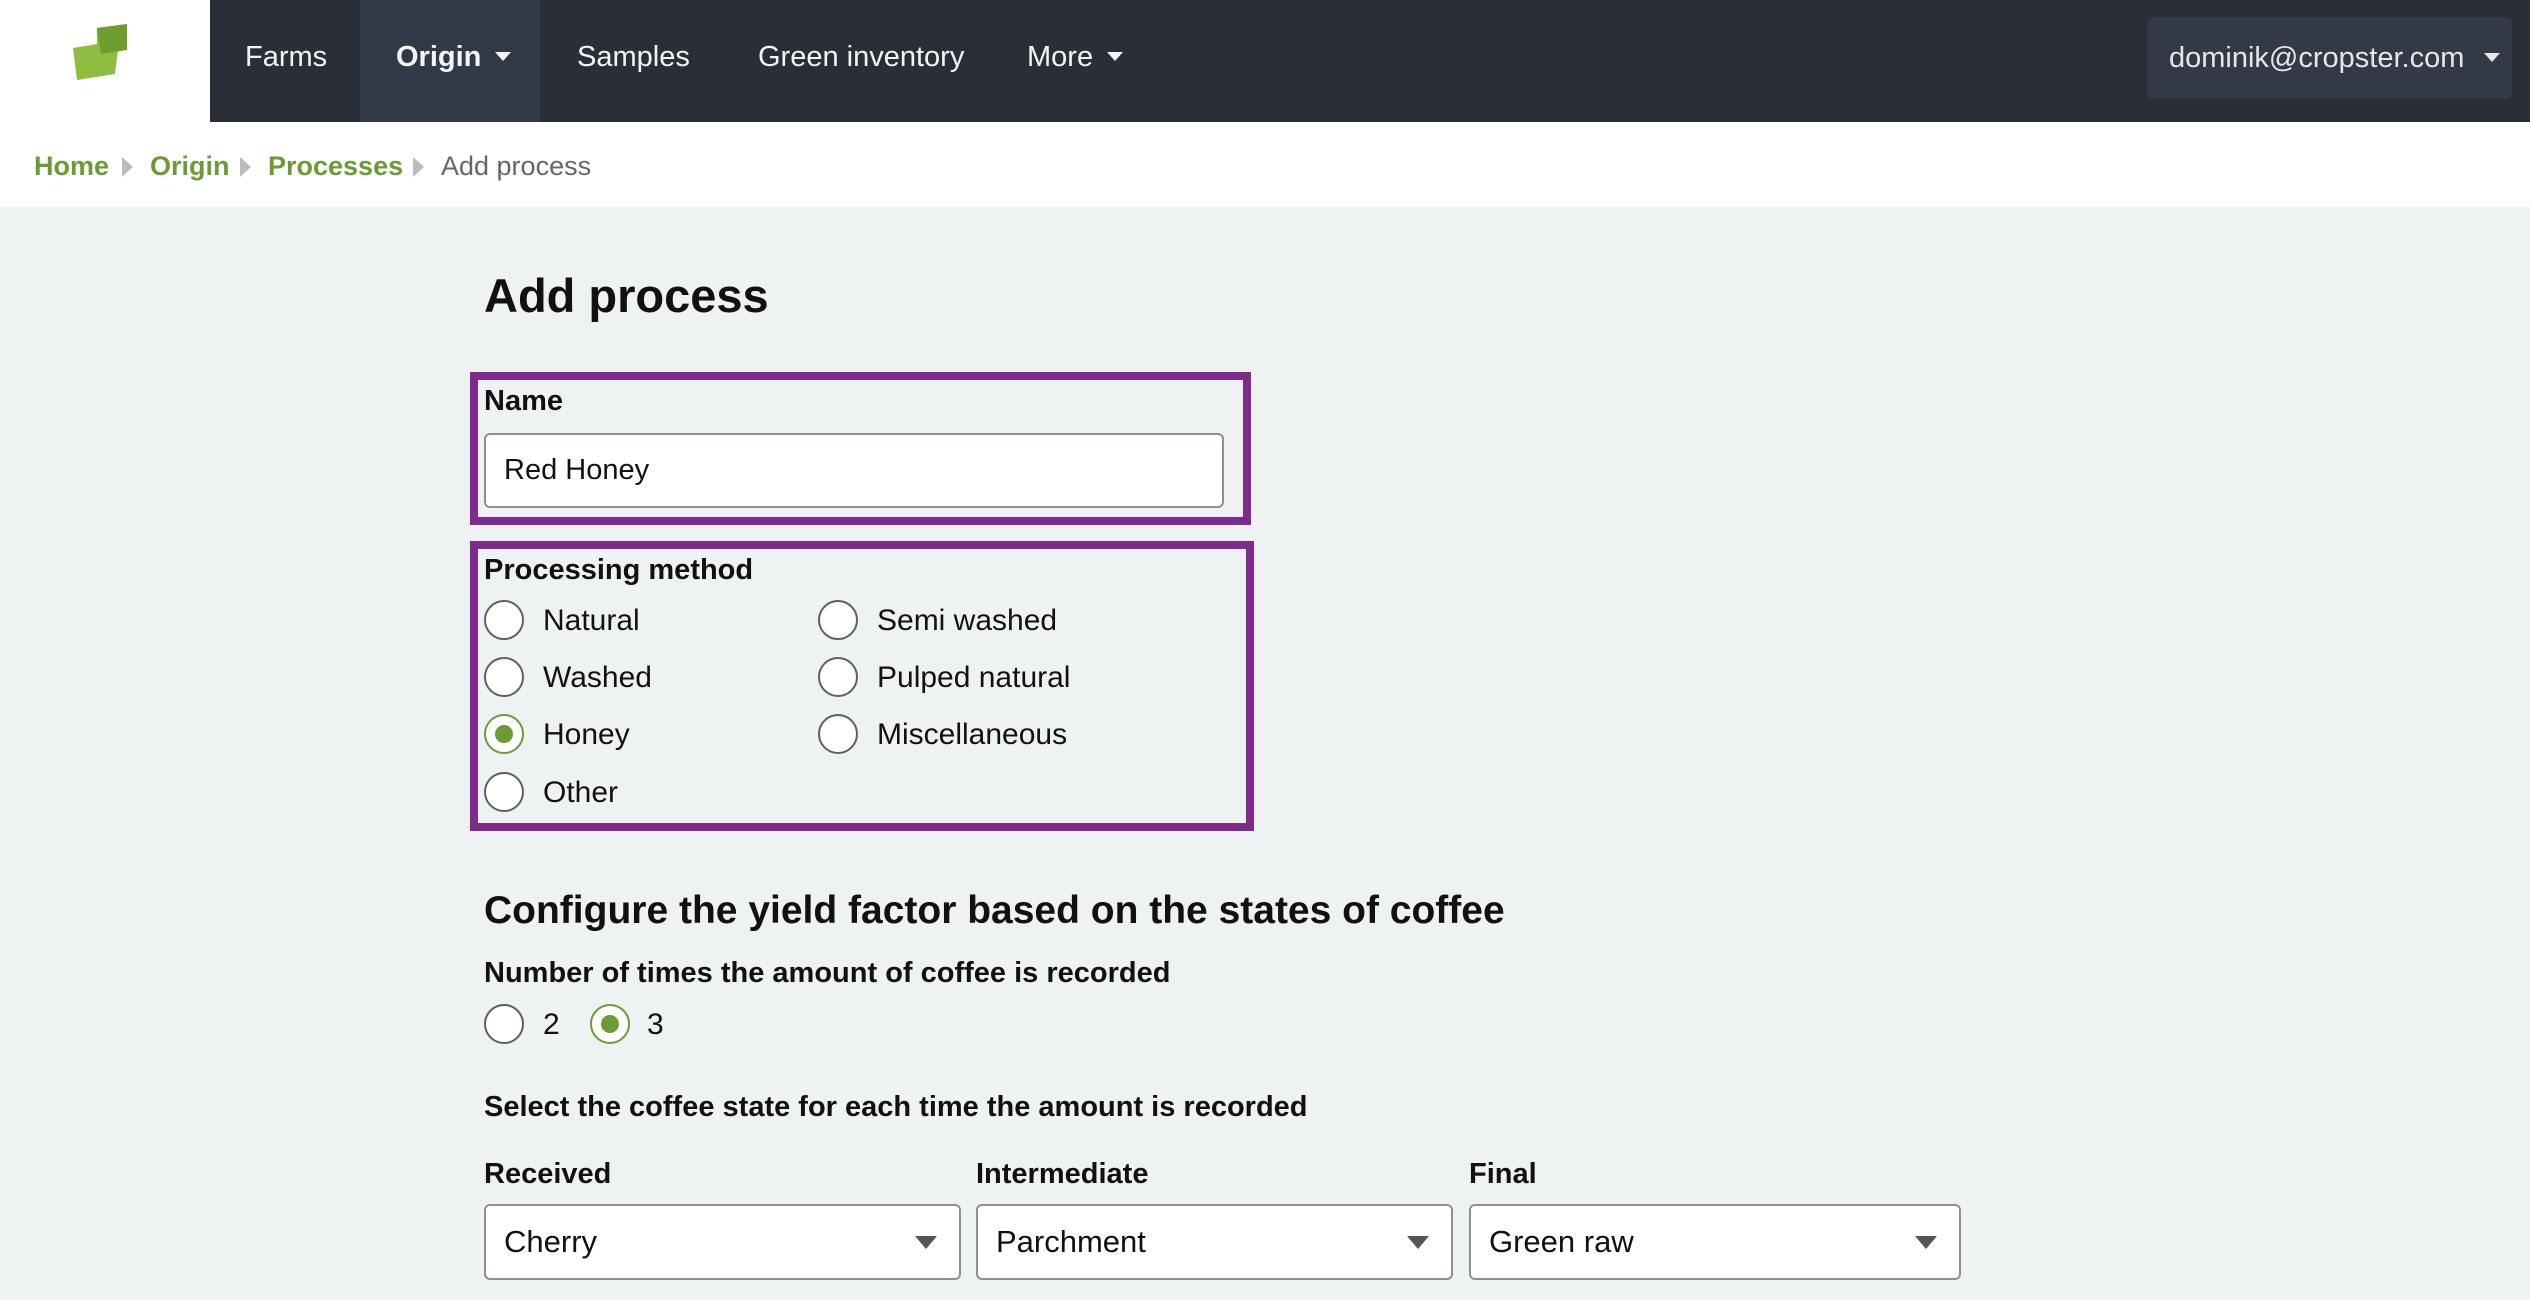  Describe the element at coordinates (973, 678) in the screenshot. I see `radio-pulped-natural-label: Pulped natural` at that location.